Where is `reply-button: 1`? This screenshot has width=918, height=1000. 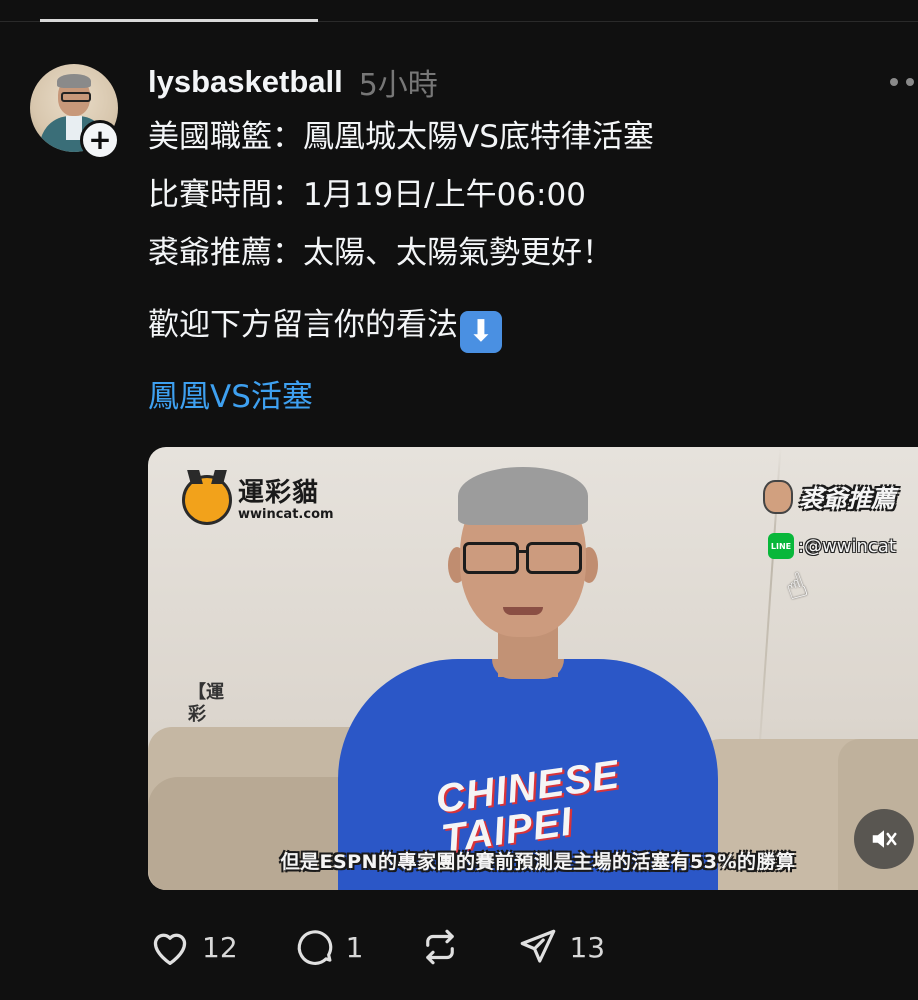
reply-button: 1 is located at coordinates (329, 947).